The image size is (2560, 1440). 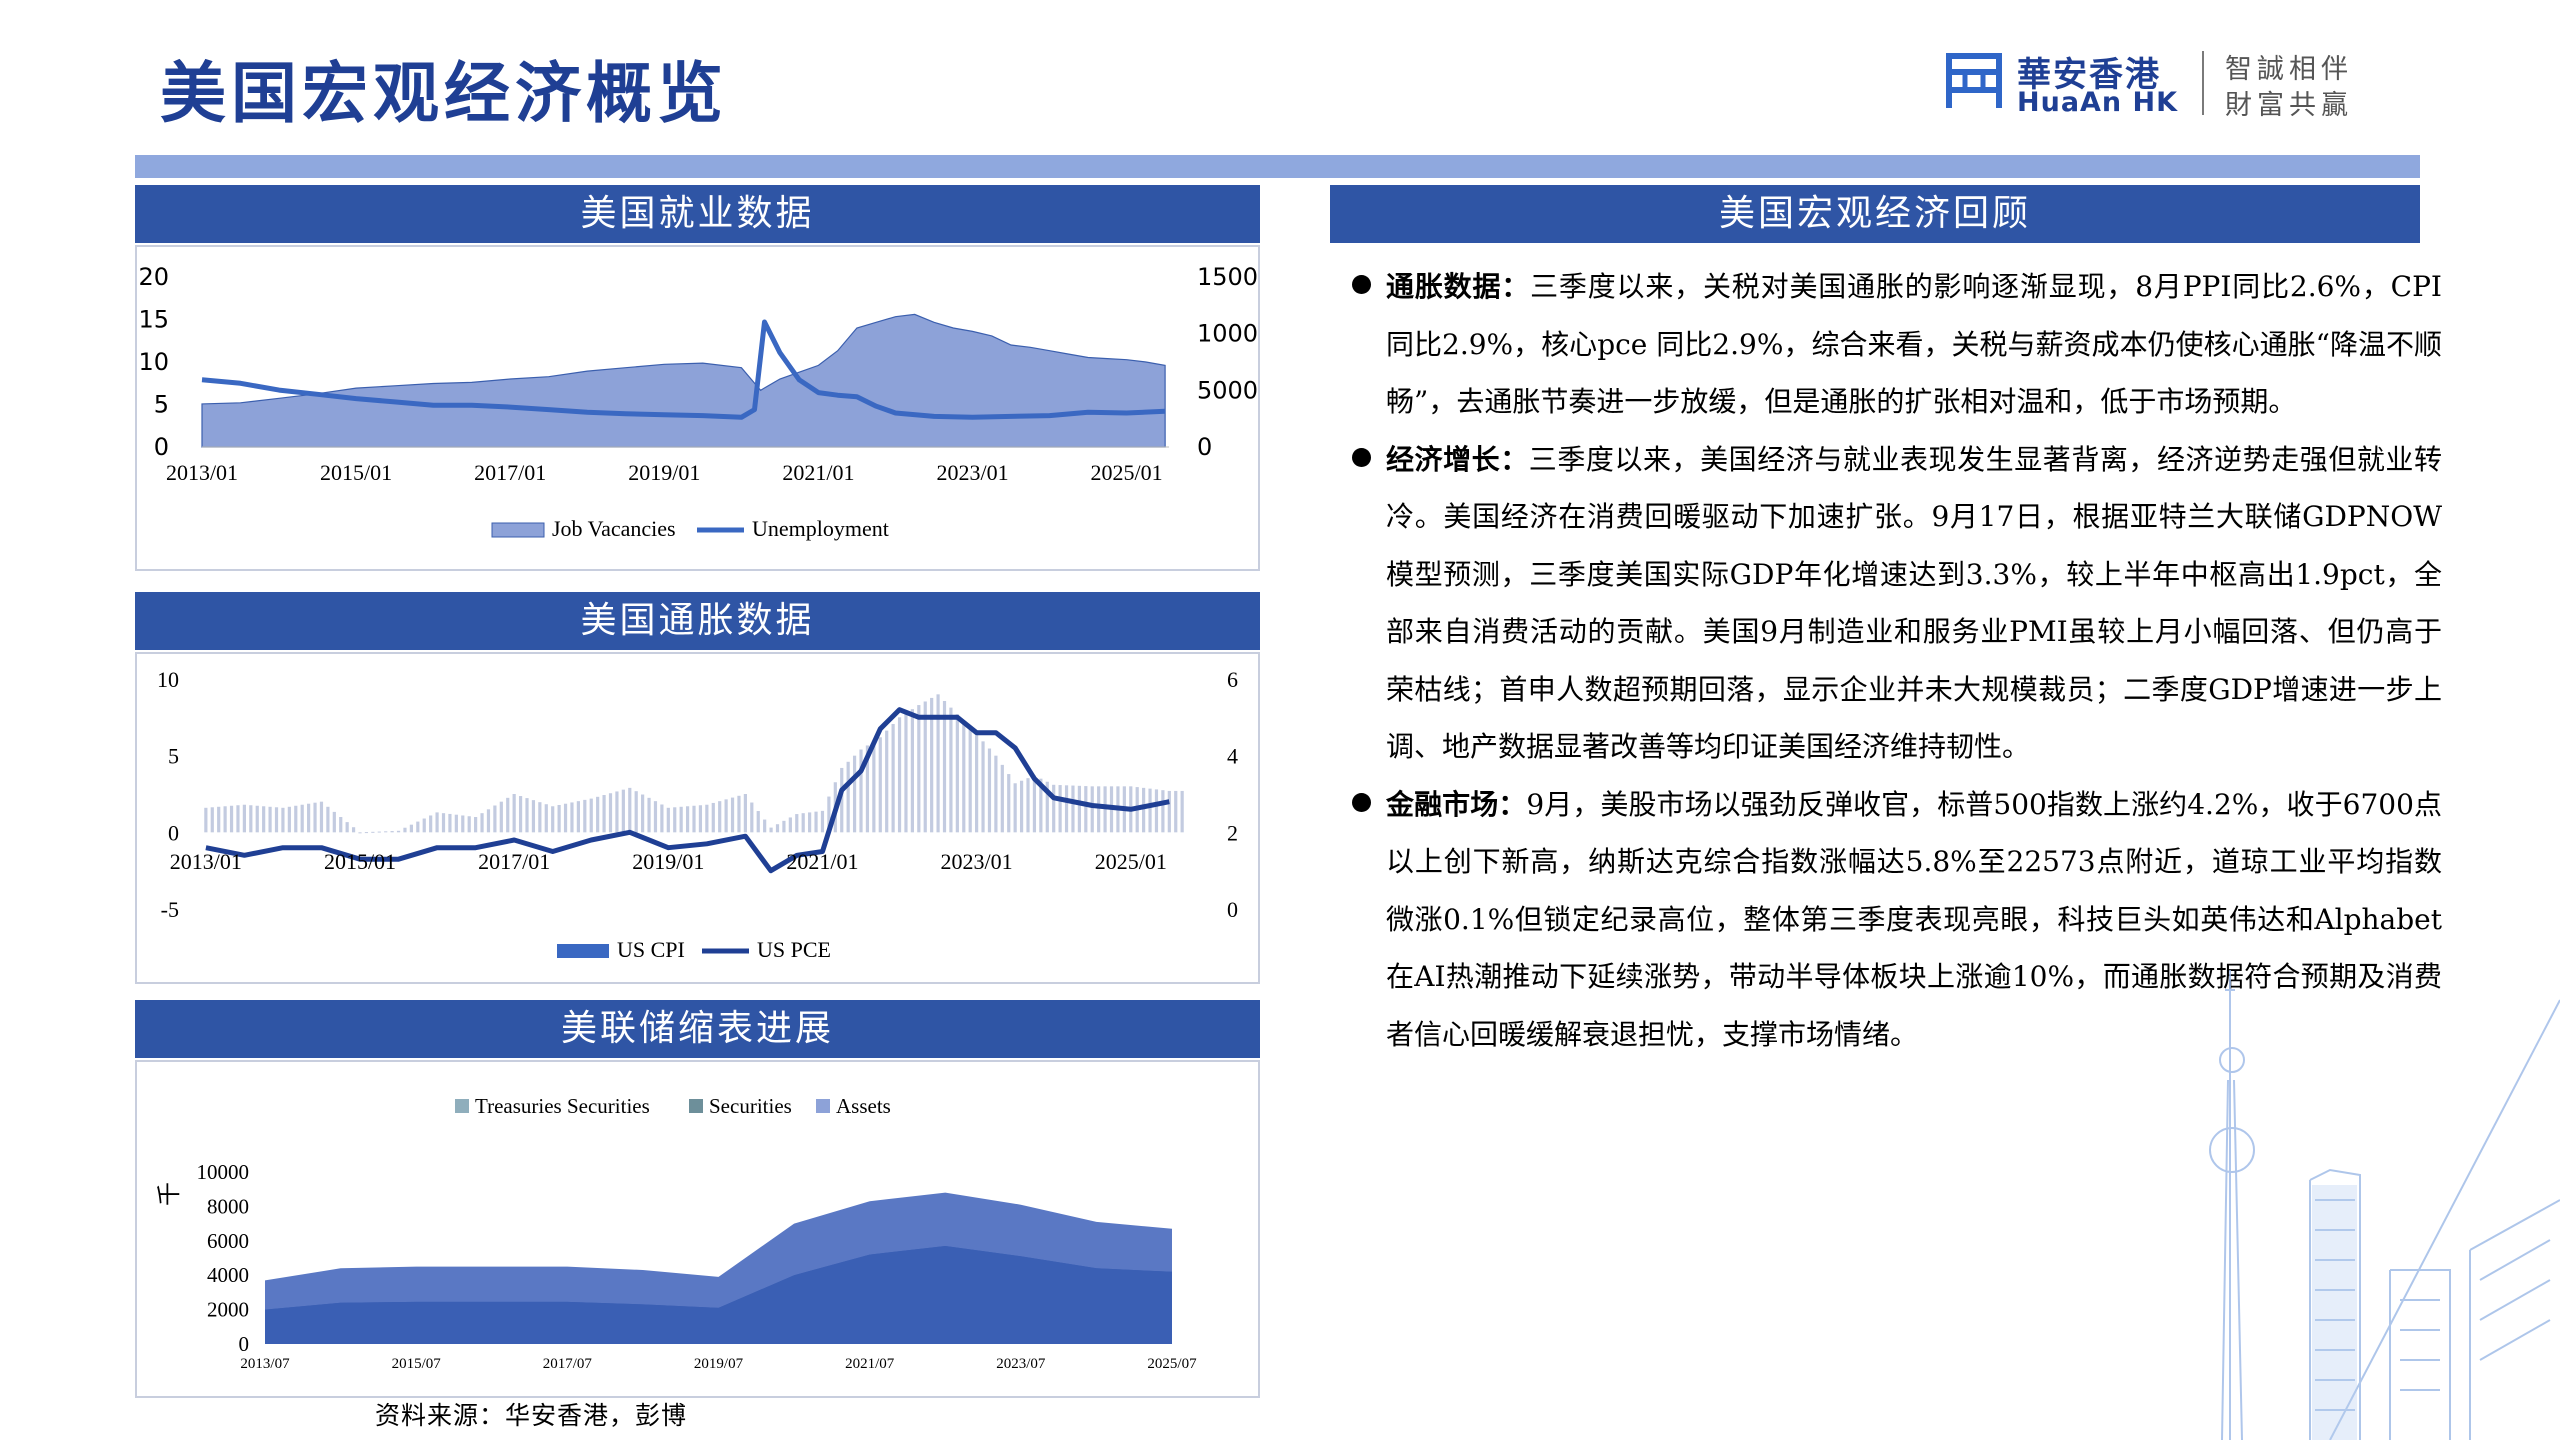 I want to click on right-axis-tick-label: 10000, so click(x=1228, y=334).